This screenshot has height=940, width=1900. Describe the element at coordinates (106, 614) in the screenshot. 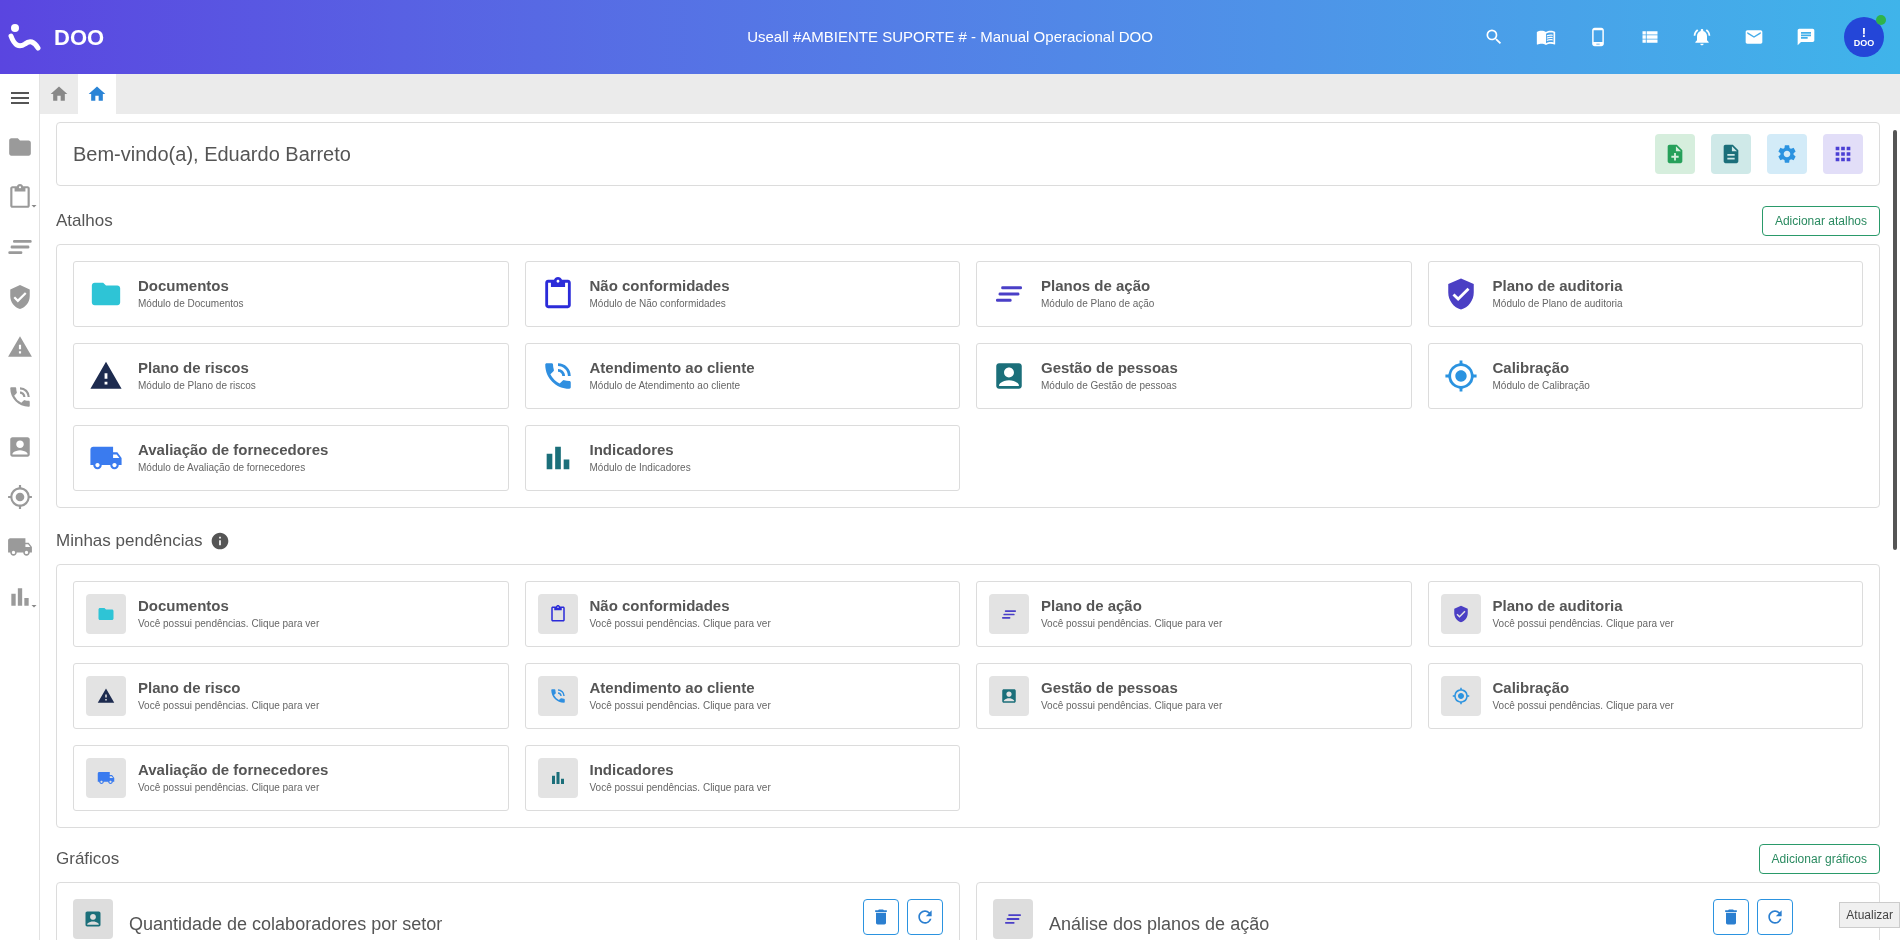

I see `folder-icon` at that location.